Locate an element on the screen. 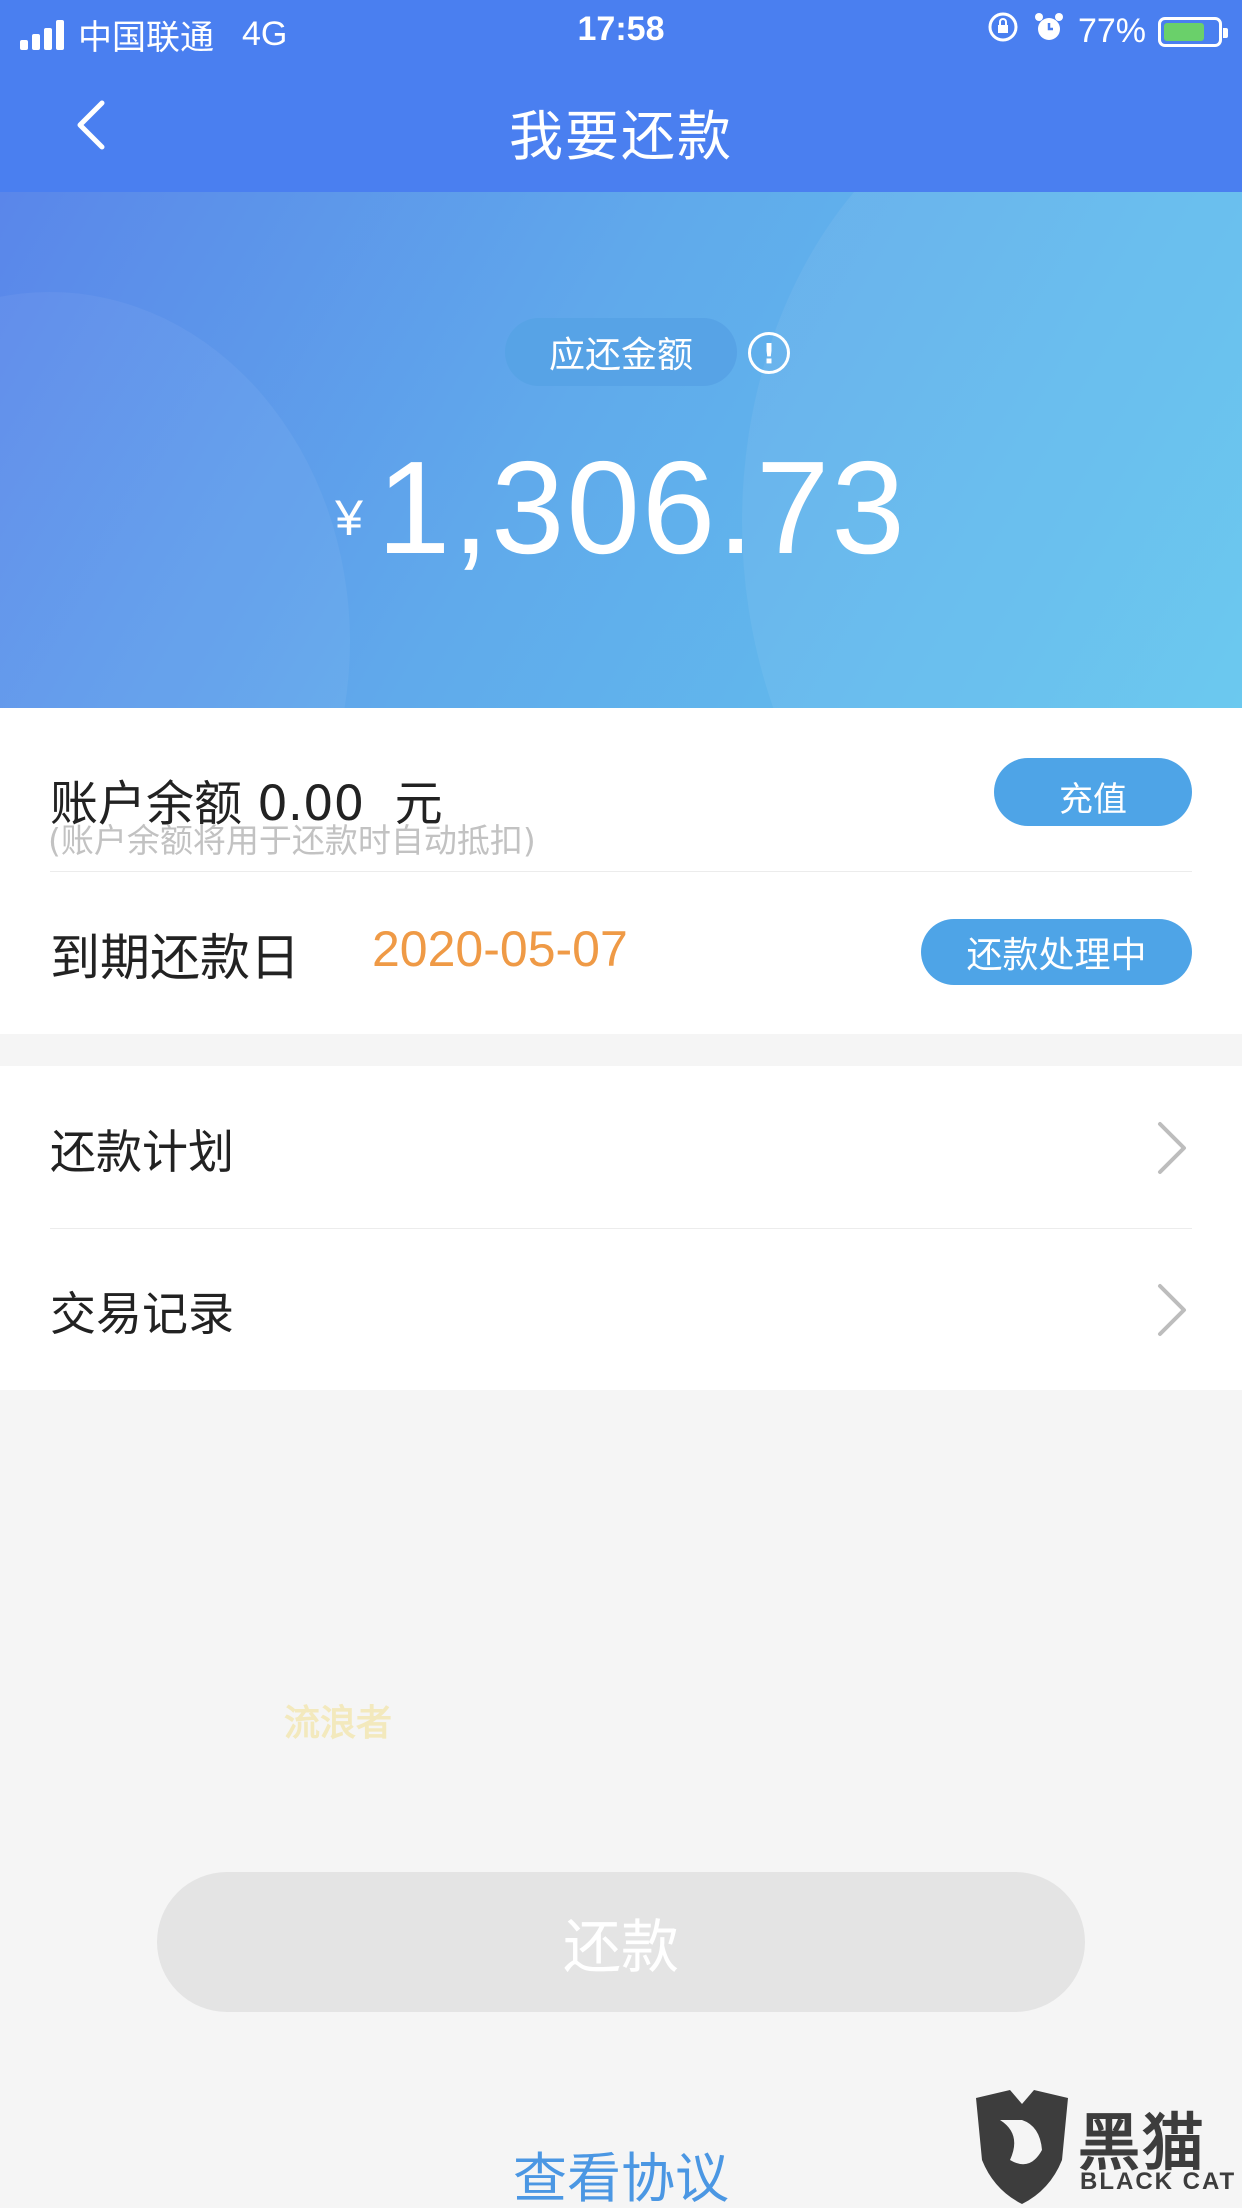 The image size is (1242, 2208). repay-button: 还款 is located at coordinates (621, 1942).